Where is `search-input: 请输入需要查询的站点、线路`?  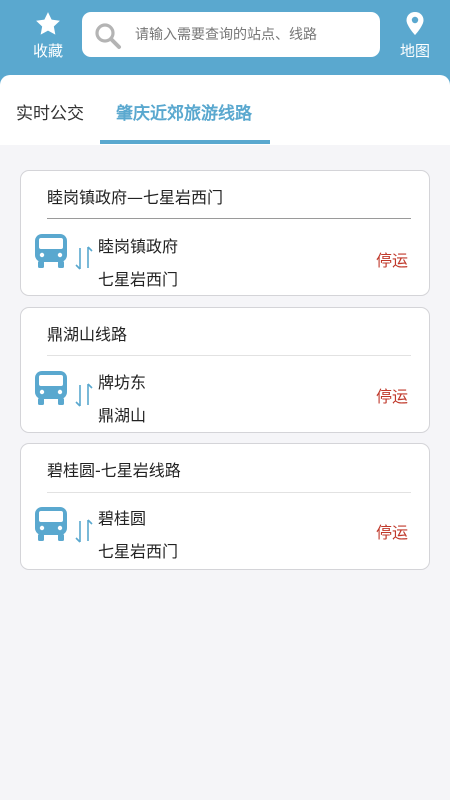 search-input: 请输入需要查询的站点、线路 is located at coordinates (231, 34).